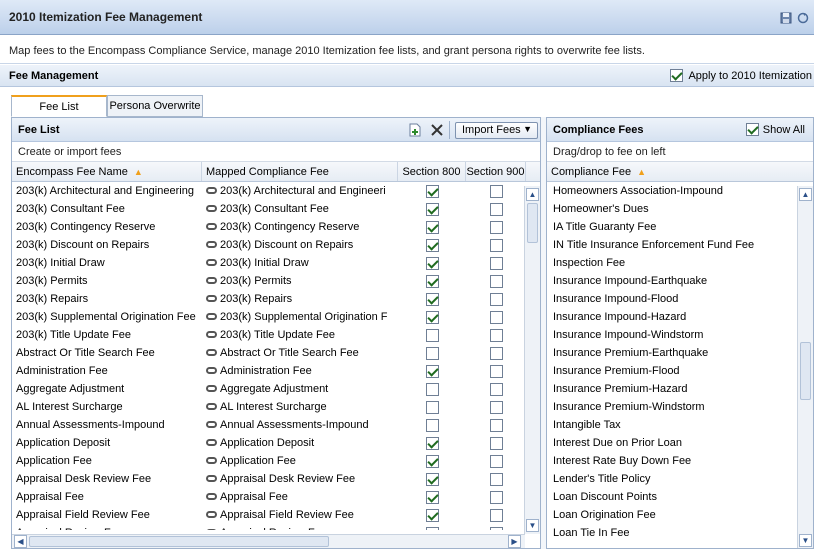 The image size is (814, 553). I want to click on table-row: Application Deposit Application Deposit, so click(276, 443).